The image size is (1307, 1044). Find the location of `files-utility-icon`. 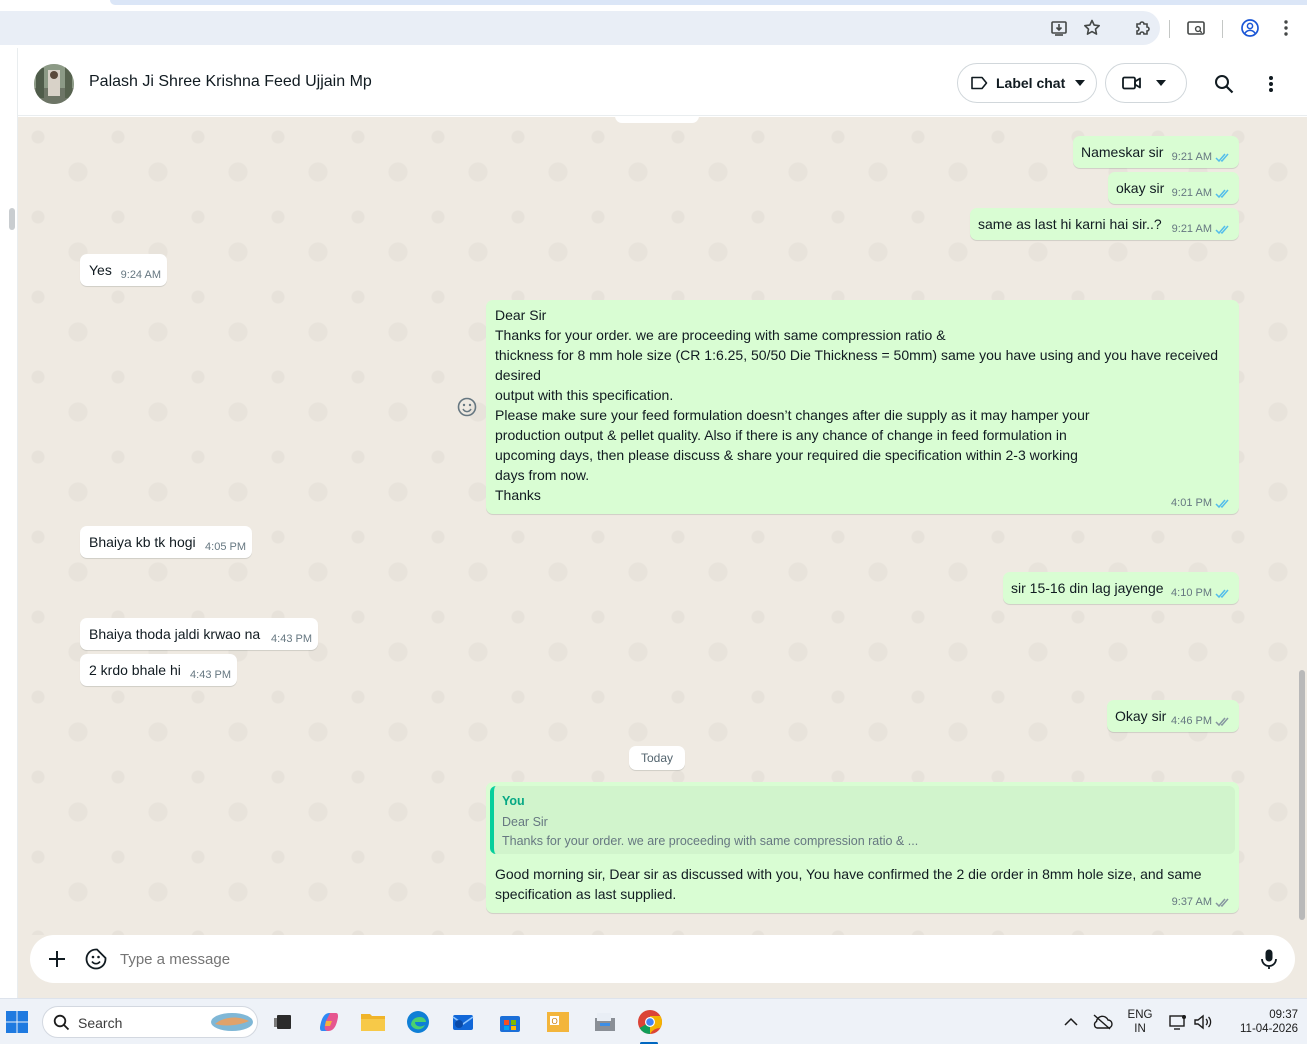

files-utility-icon is located at coordinates (605, 1022).